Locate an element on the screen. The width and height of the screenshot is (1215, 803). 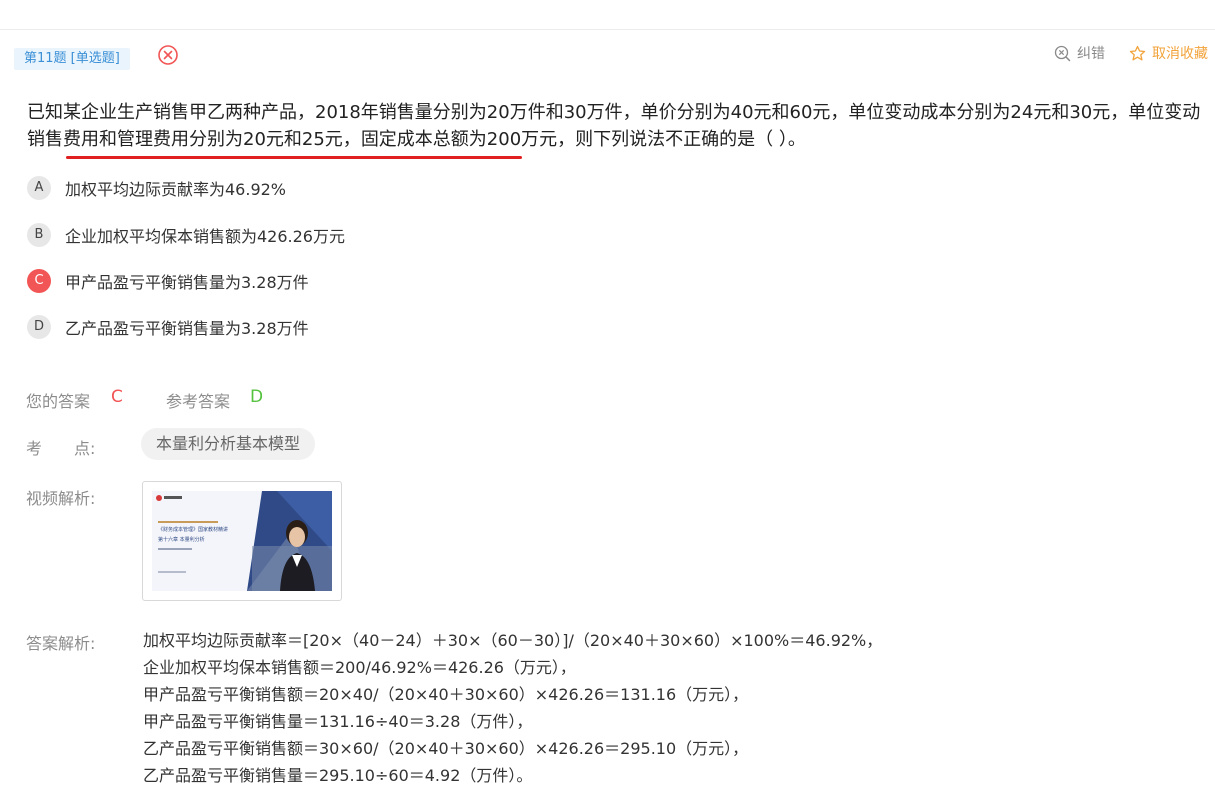
video-frame: 《财务成本管理》国家教材精讲 第十六章 本量利分析 is located at coordinates (242, 541).